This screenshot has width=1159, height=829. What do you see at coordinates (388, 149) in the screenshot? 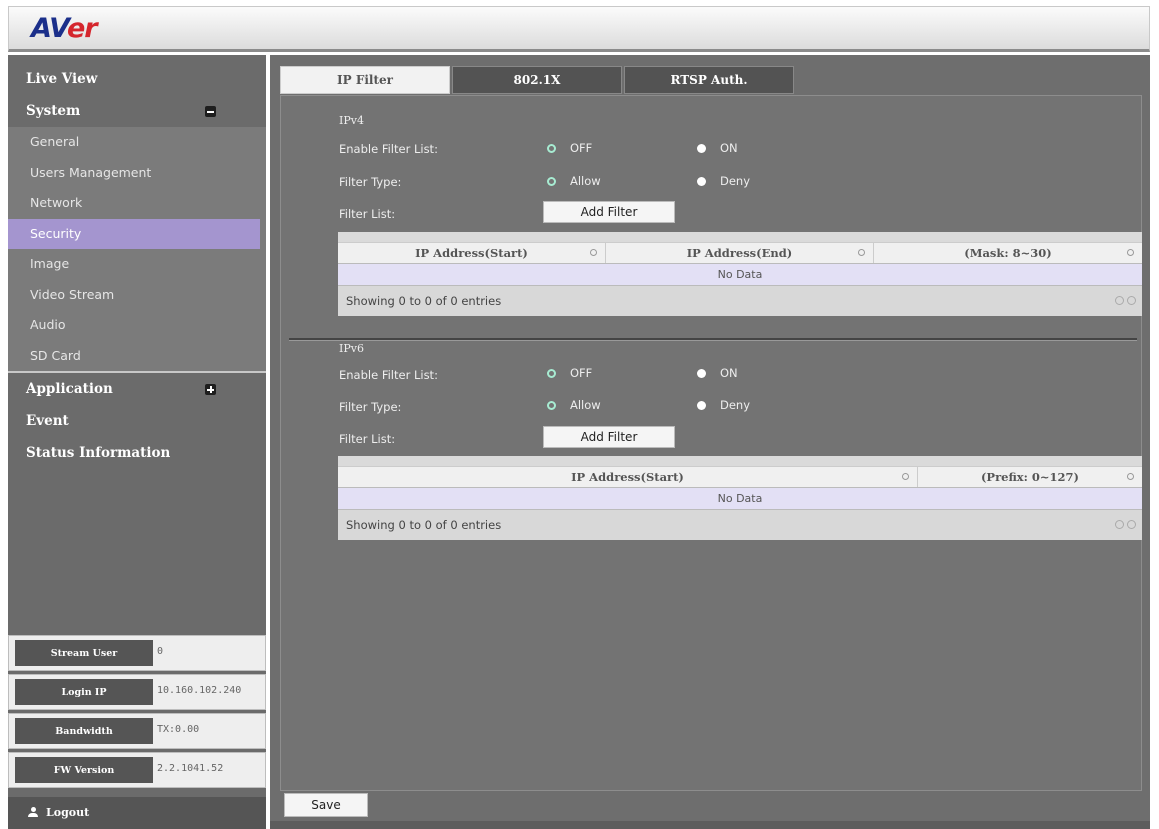
I see `ipv4-enable-label: Enable Filter List:` at bounding box center [388, 149].